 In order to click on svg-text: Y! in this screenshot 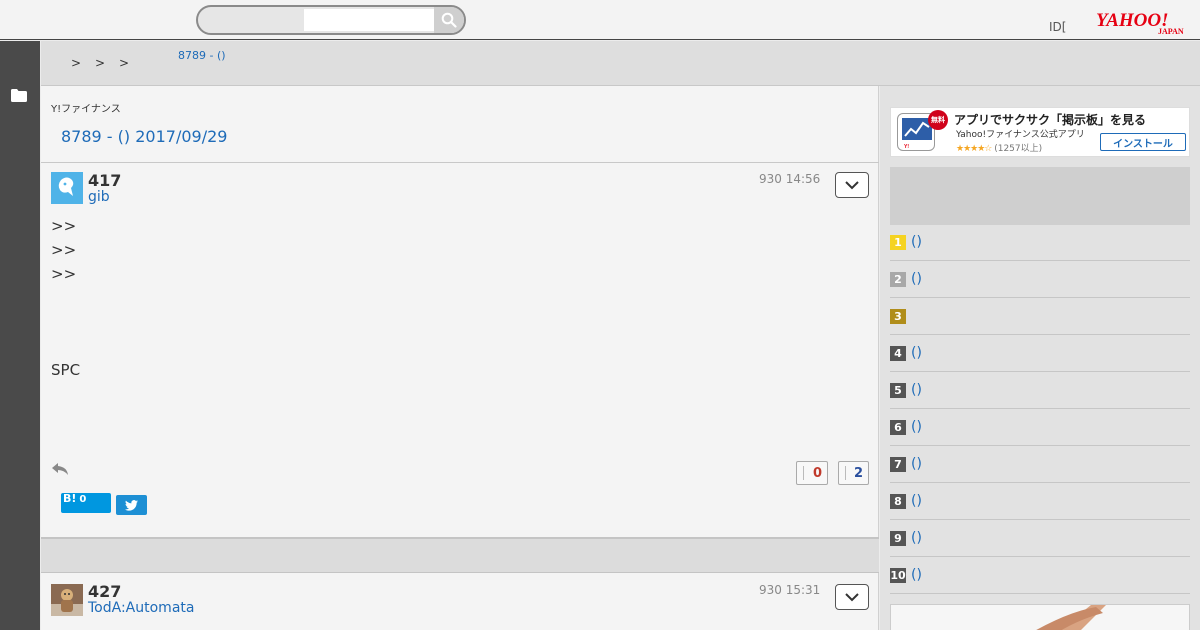, I will do `click(906, 147)`.